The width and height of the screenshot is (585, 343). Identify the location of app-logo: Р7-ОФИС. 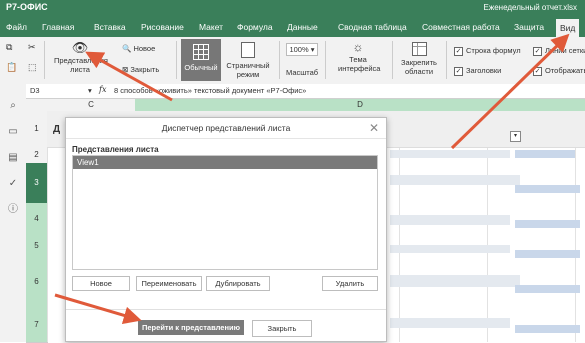
(27, 7).